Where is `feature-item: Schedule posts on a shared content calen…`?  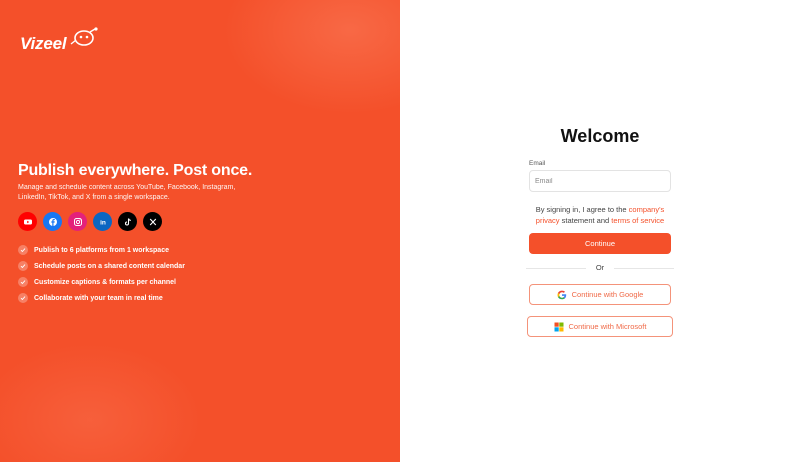 feature-item: Schedule posts on a shared content calen… is located at coordinates (101, 266).